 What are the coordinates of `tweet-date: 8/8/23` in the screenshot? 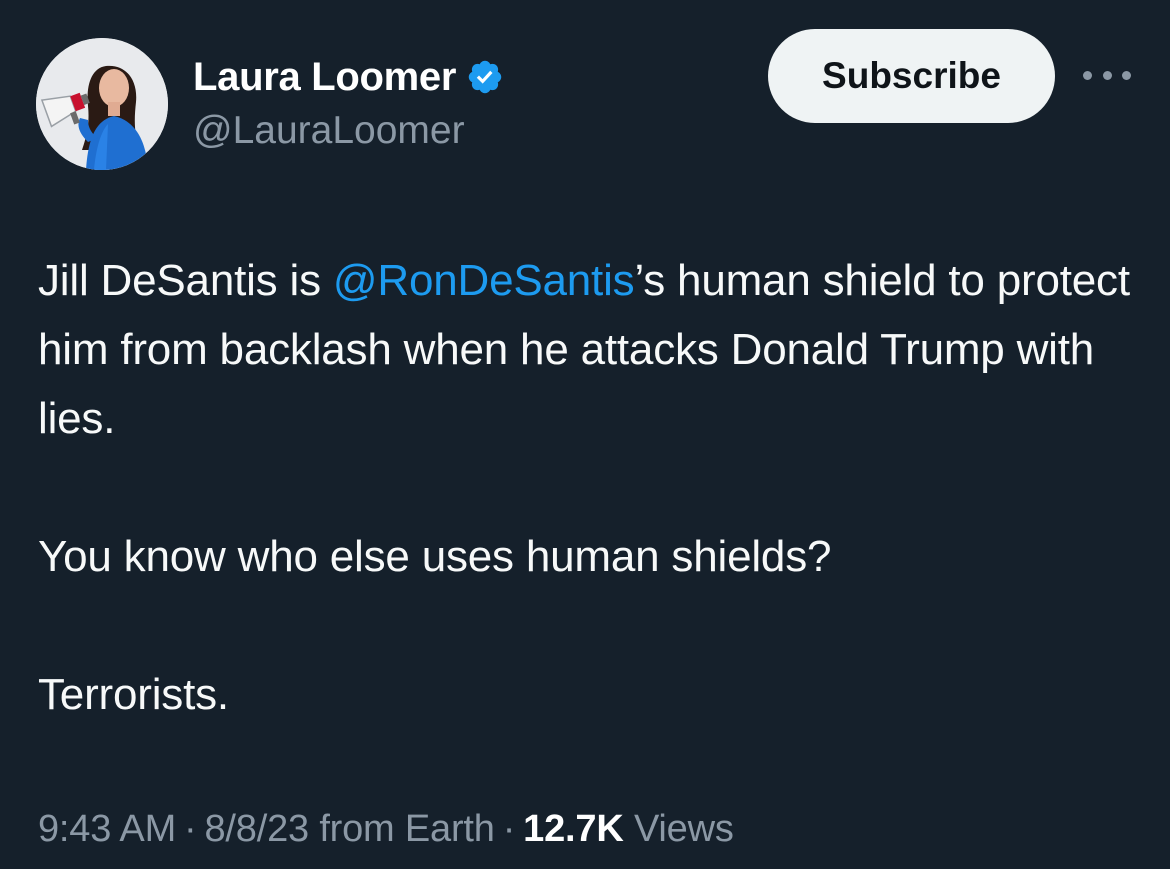 It's located at (257, 829).